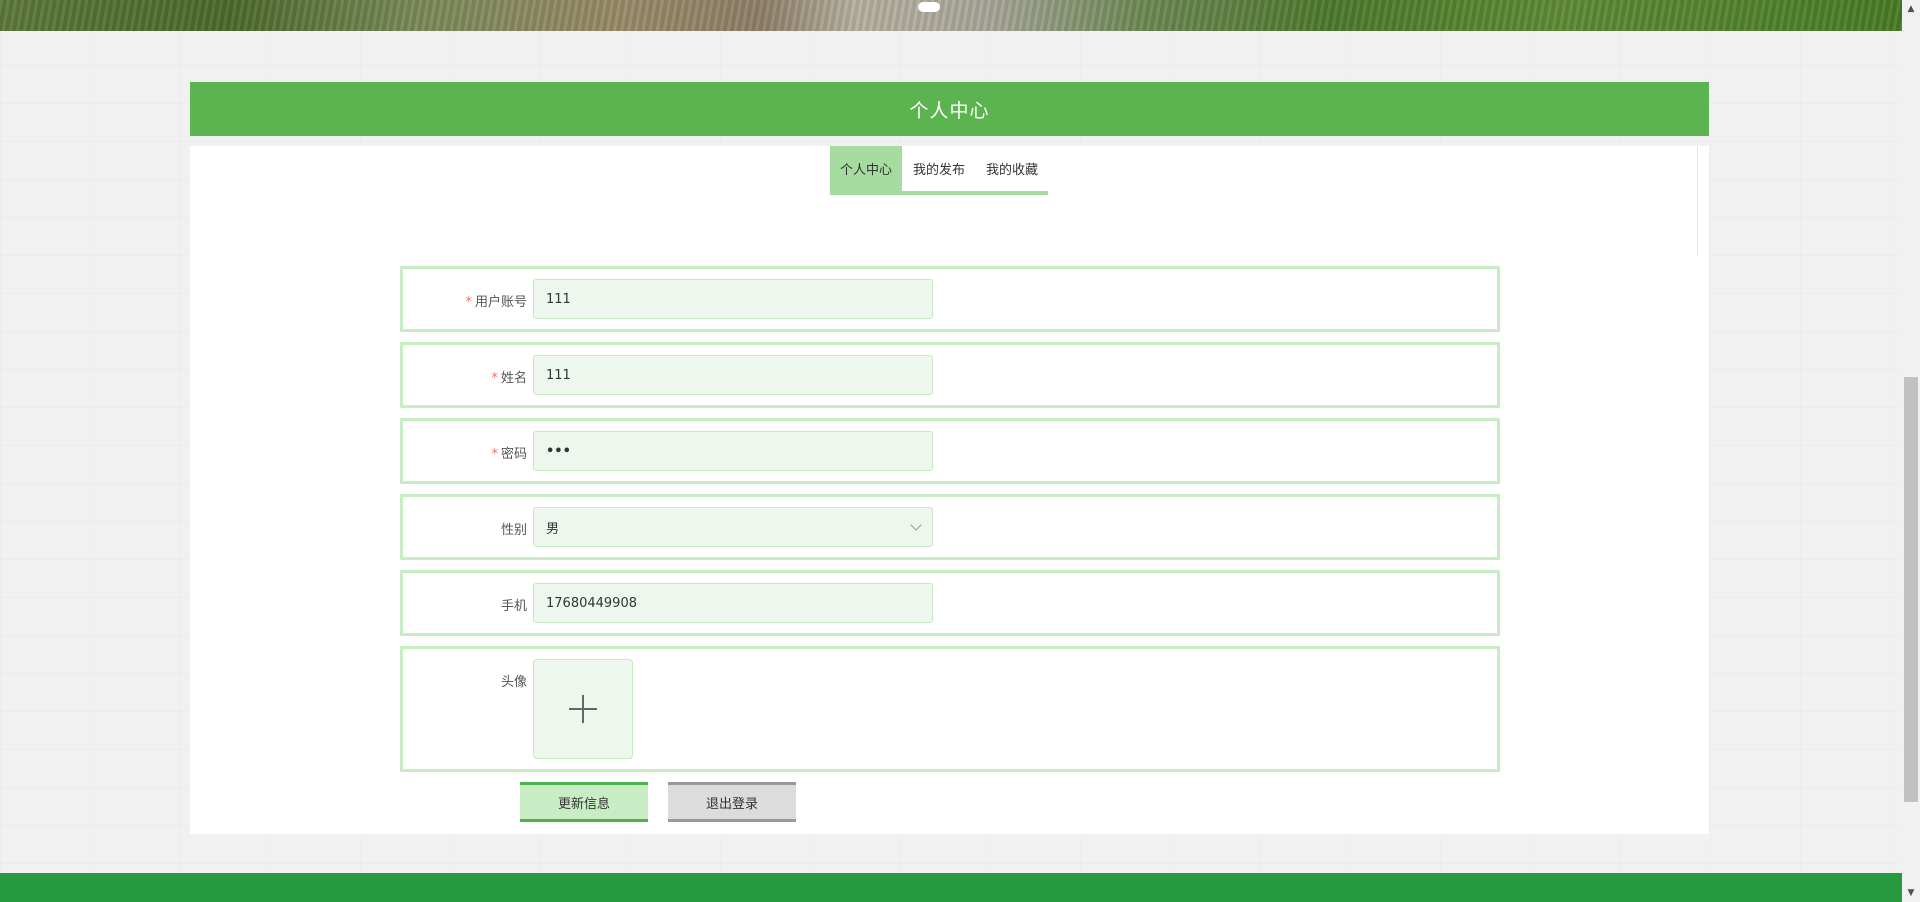  Describe the element at coordinates (950, 527) in the screenshot. I see `form-row-gender: 性别 男` at that location.